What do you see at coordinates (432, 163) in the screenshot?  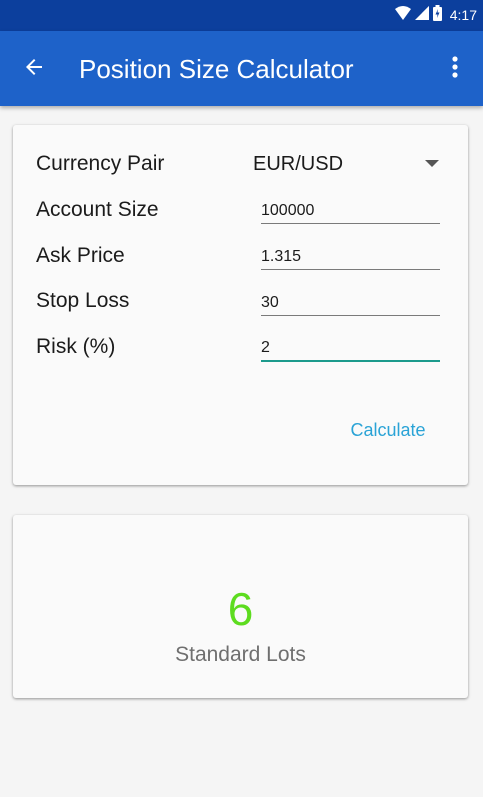 I see `dropdown-arrow-icon` at bounding box center [432, 163].